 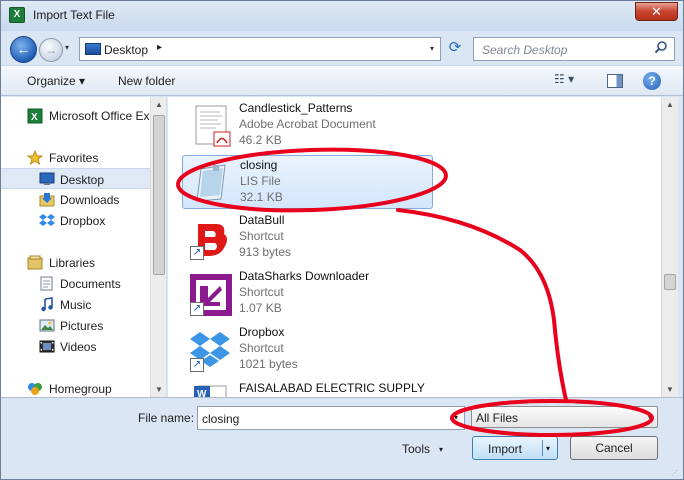 I want to click on svg-text: W, so click(x=202, y=393).